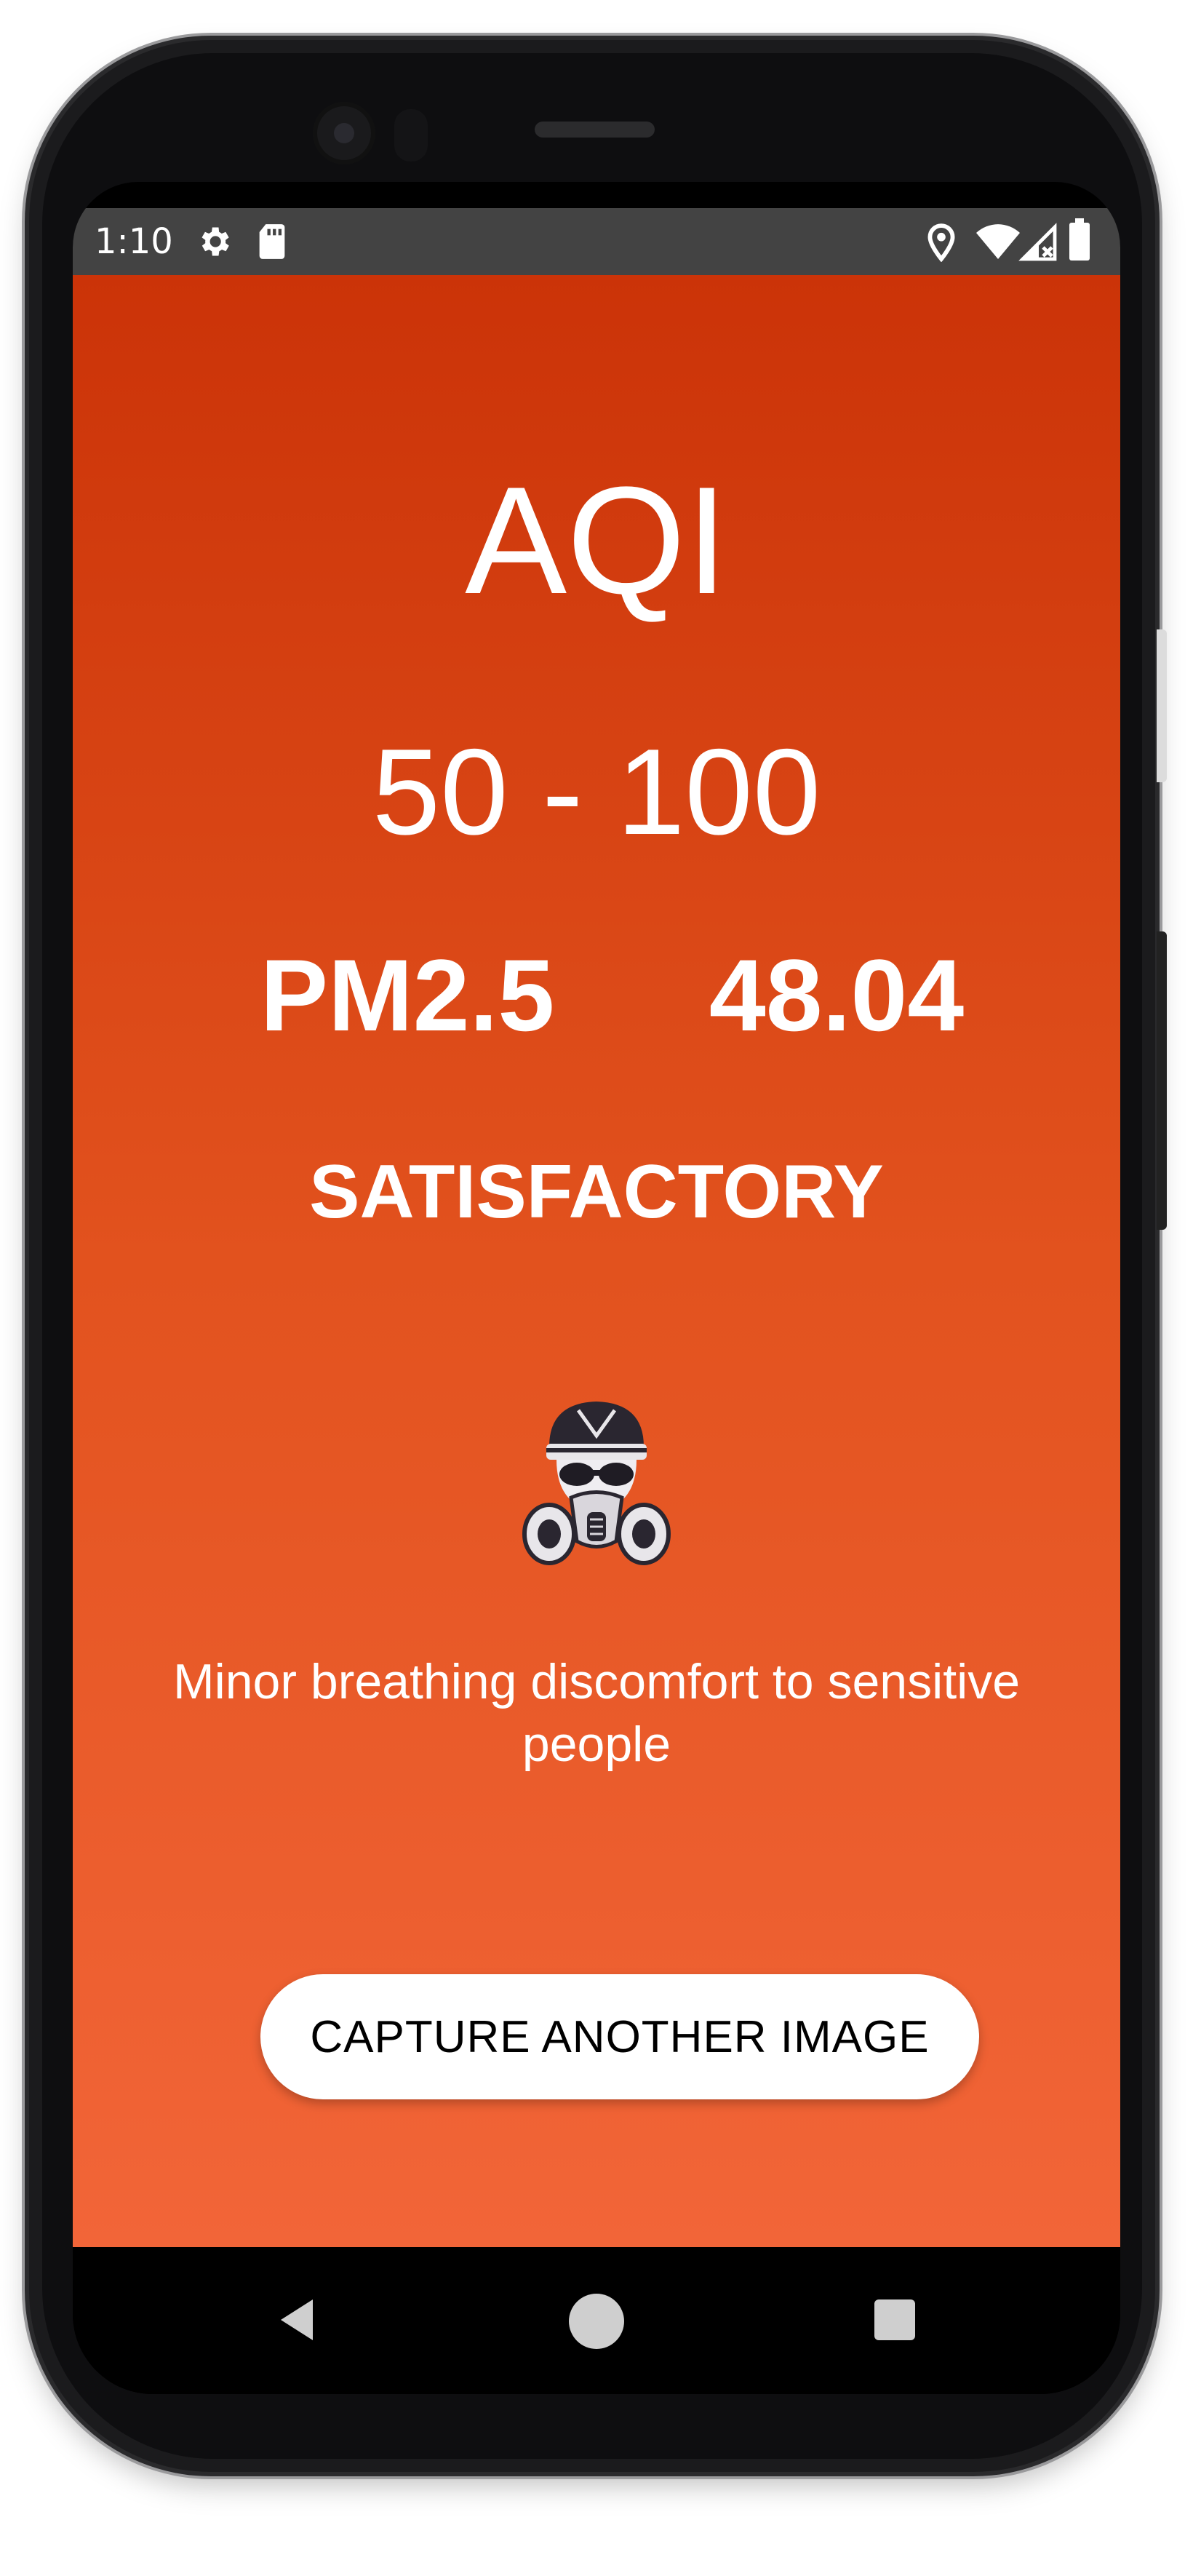 This screenshot has height=2576, width=1193. I want to click on home-icon, so click(596, 2321).